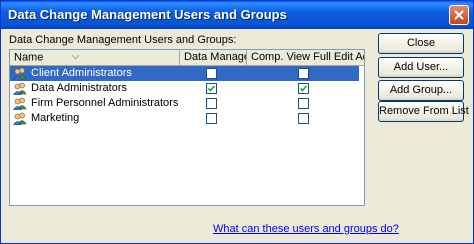  I want to click on row-name: Marketing, so click(55, 118).